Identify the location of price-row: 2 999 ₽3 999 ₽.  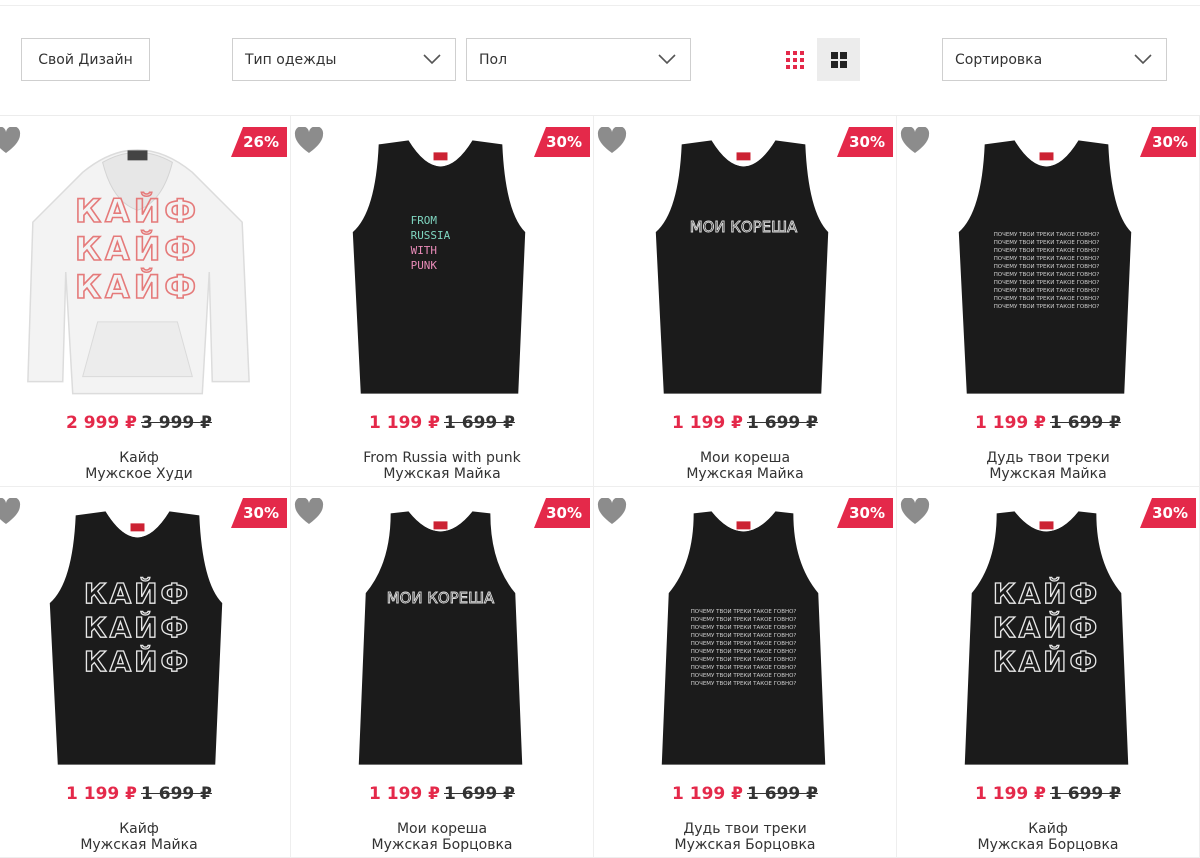
(145, 423).